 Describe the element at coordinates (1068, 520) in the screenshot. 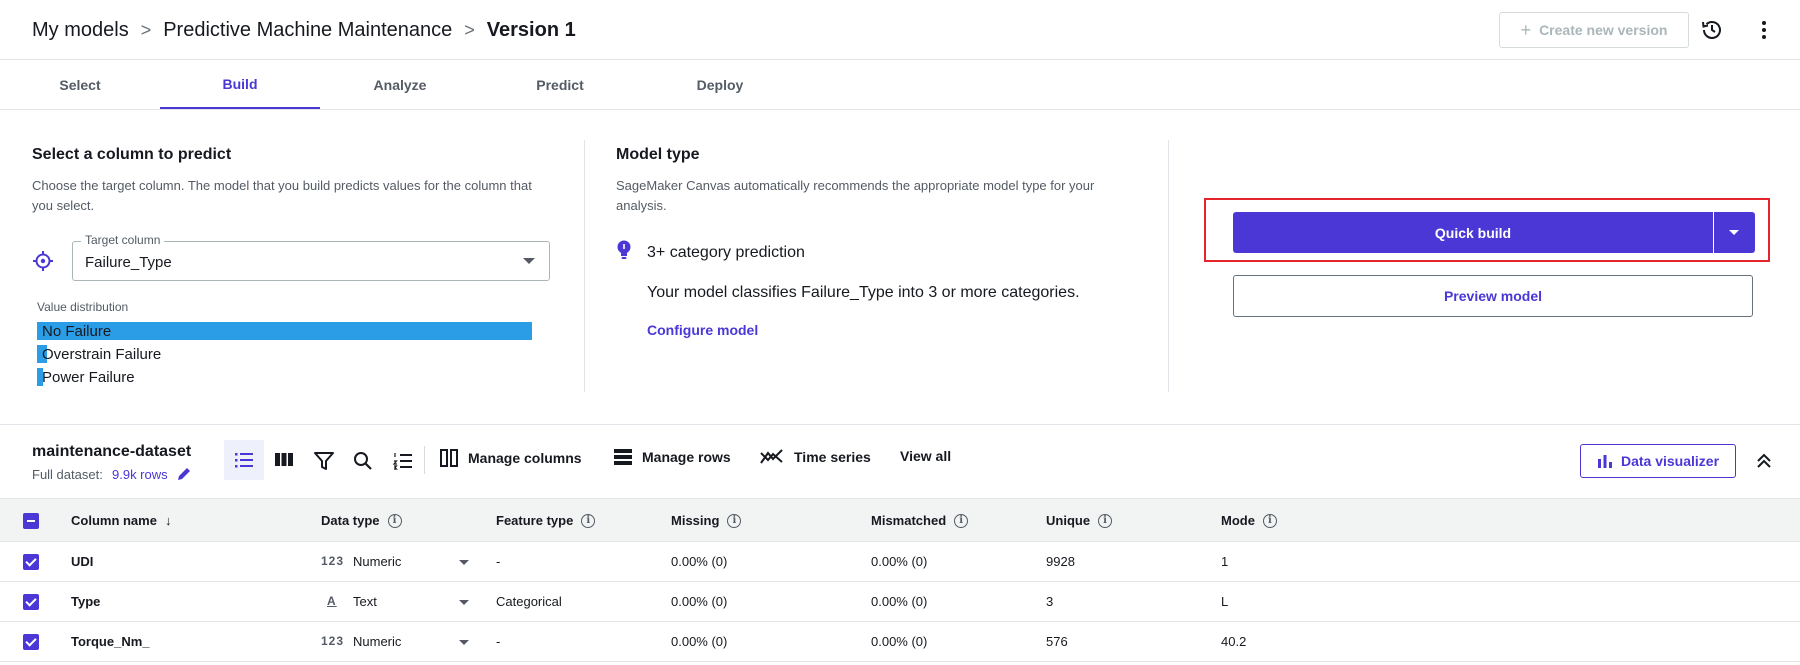

I see `column-header-unique-label: Unique` at that location.